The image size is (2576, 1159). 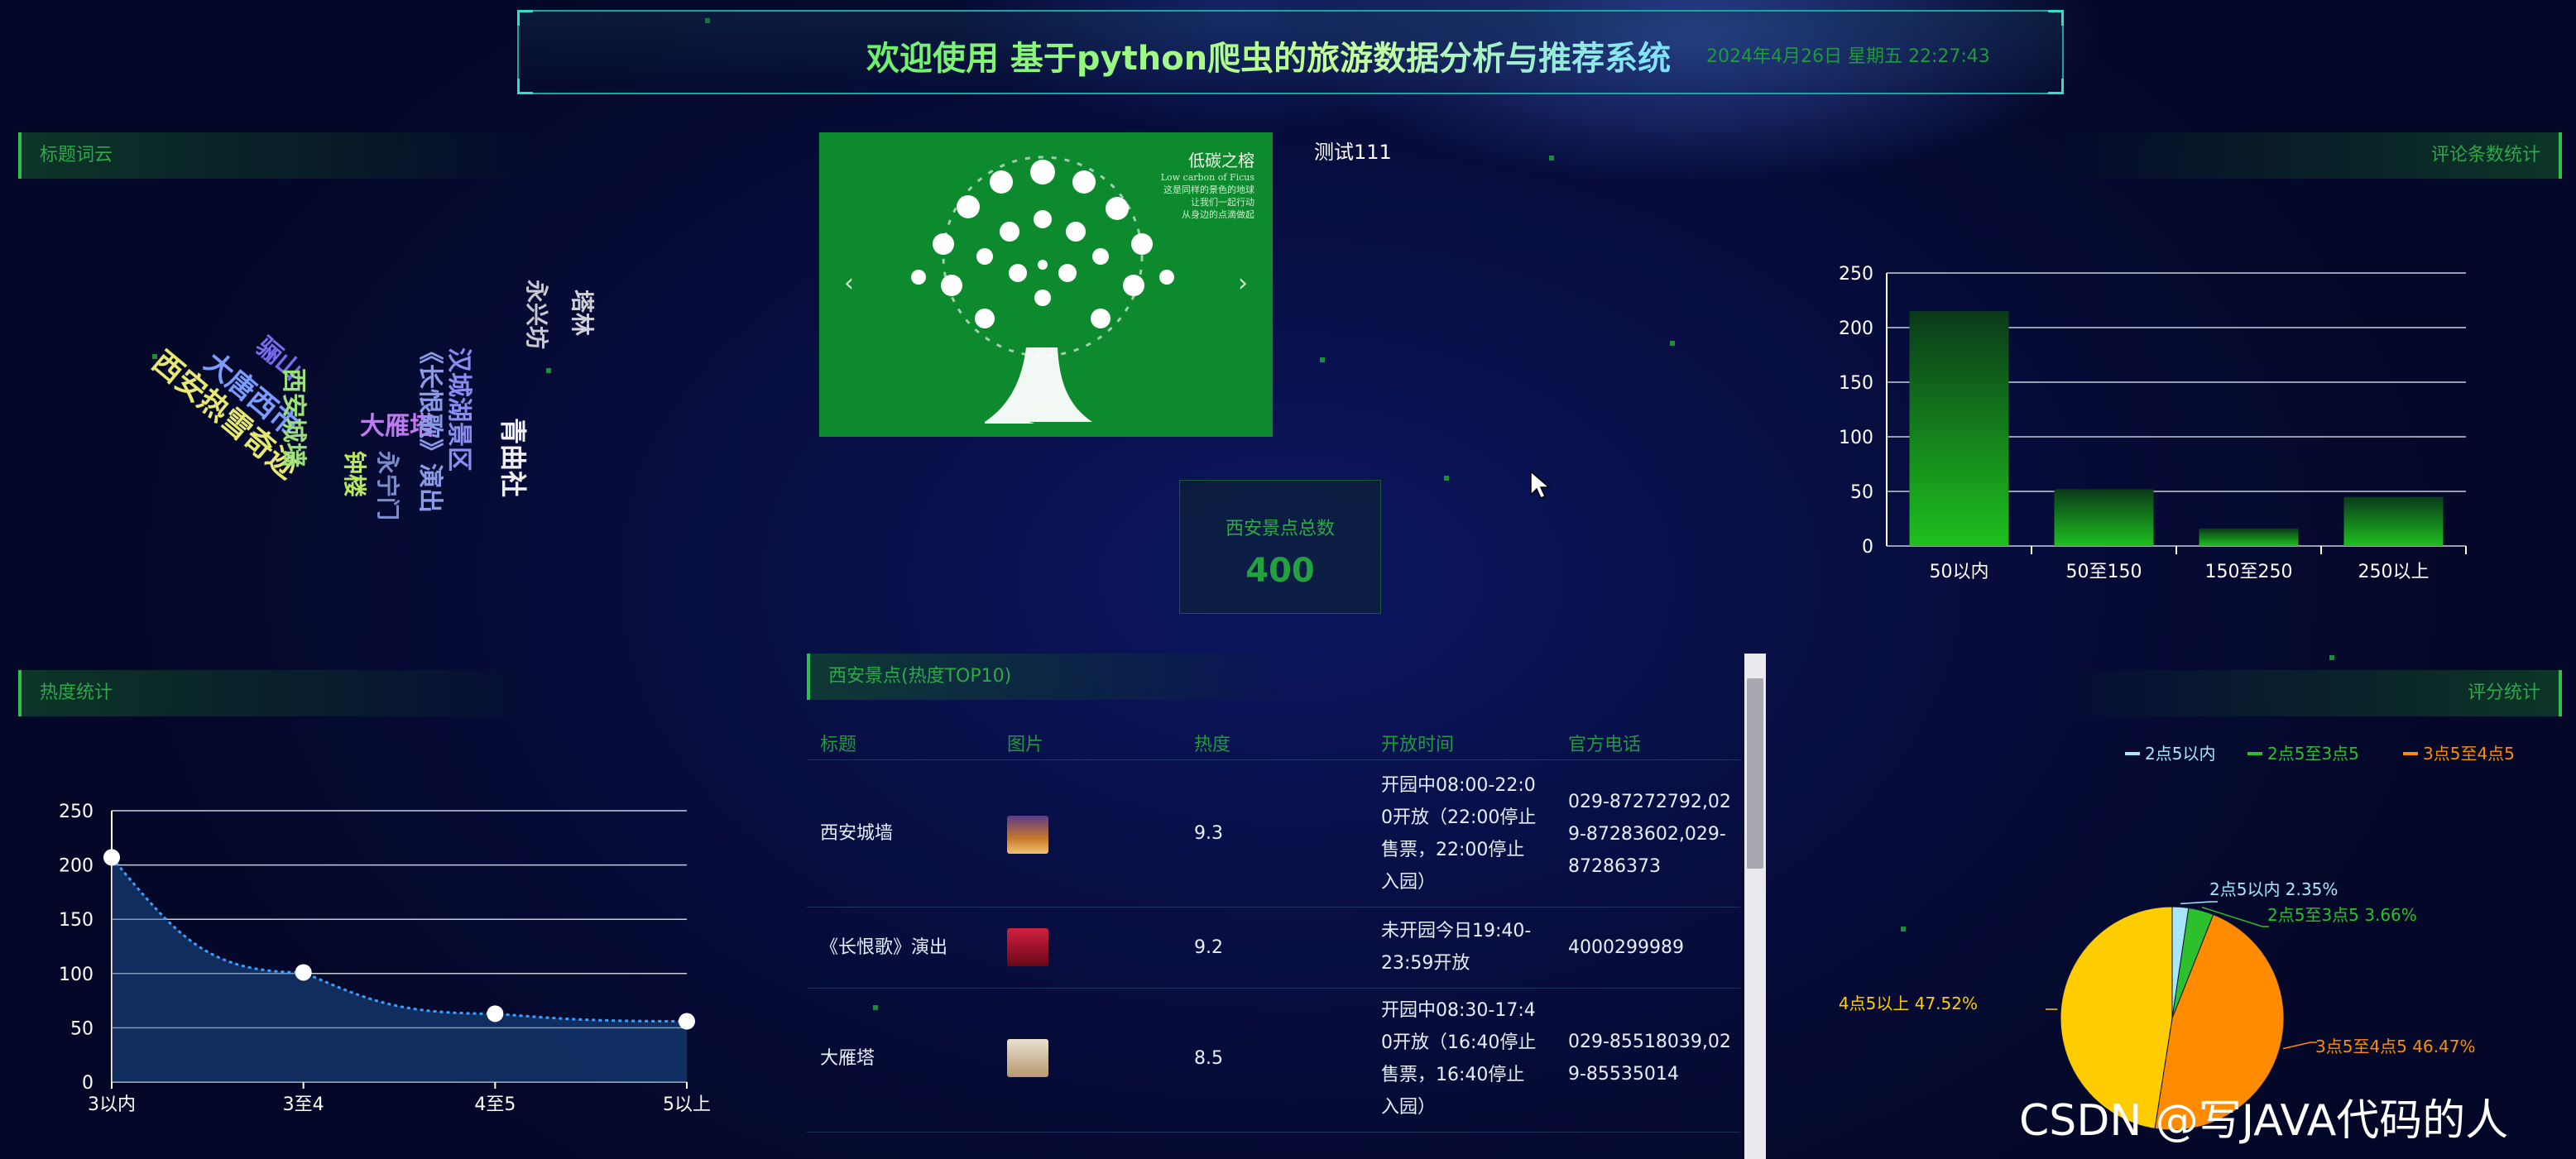 I want to click on cell-line: 开园中08:00-22:0, so click(x=1459, y=785).